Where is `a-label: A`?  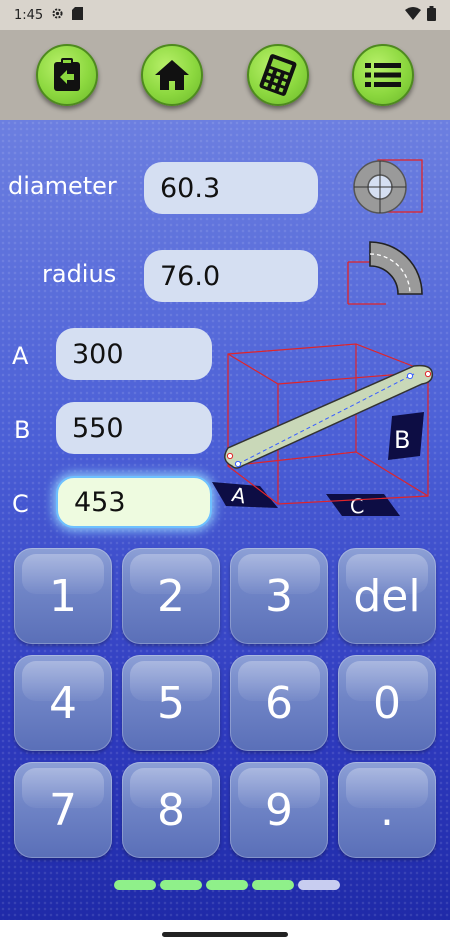 a-label: A is located at coordinates (20, 356).